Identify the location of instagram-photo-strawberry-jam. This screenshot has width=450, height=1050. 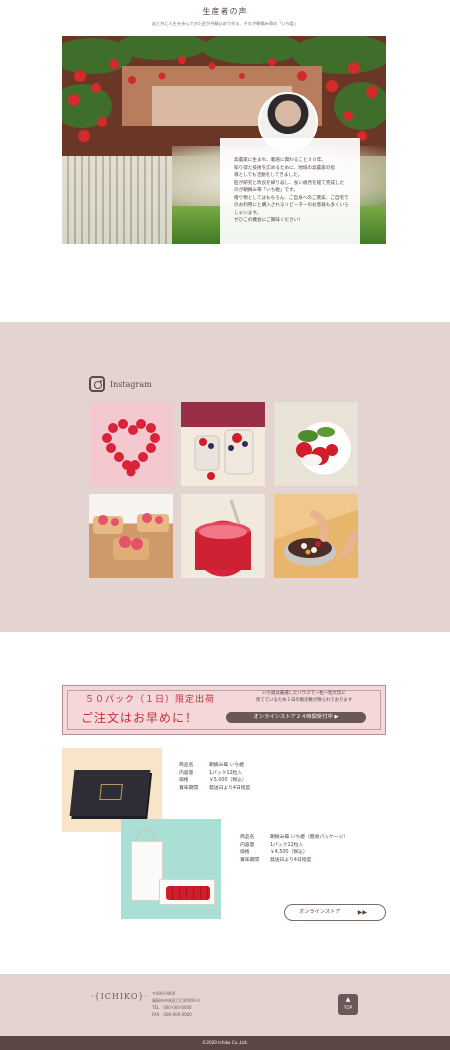
(223, 536).